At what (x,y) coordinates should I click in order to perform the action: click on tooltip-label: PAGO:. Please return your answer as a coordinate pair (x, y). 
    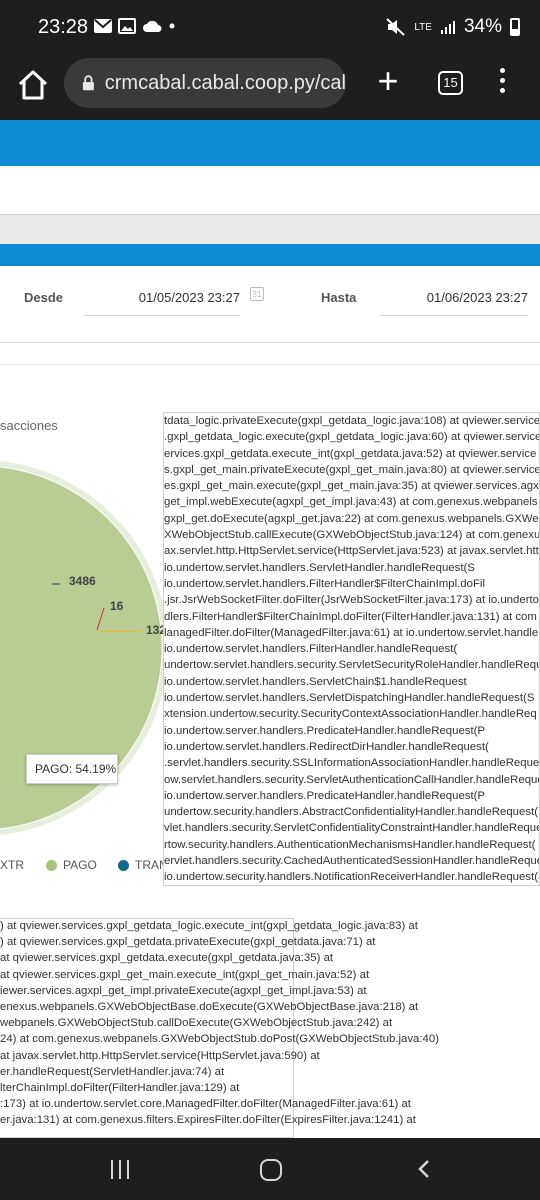
    Looking at the image, I should click on (54, 769).